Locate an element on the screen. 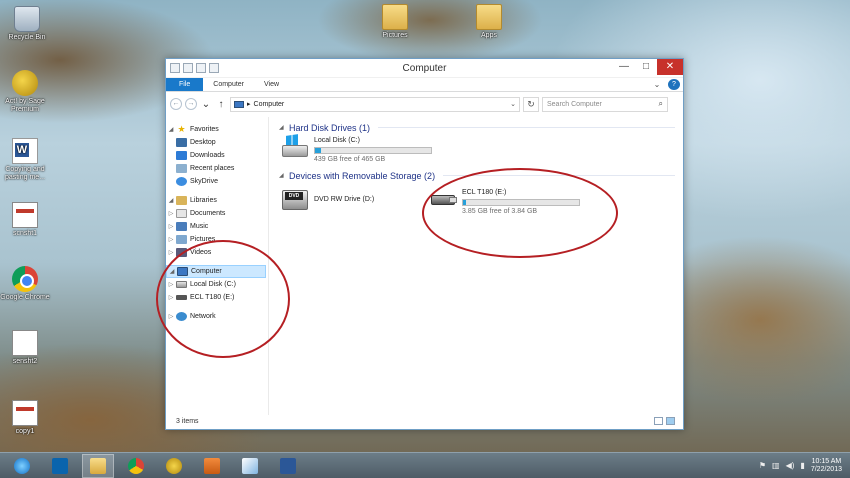  nav-item-desktop: Desktop is located at coordinates (217, 142).